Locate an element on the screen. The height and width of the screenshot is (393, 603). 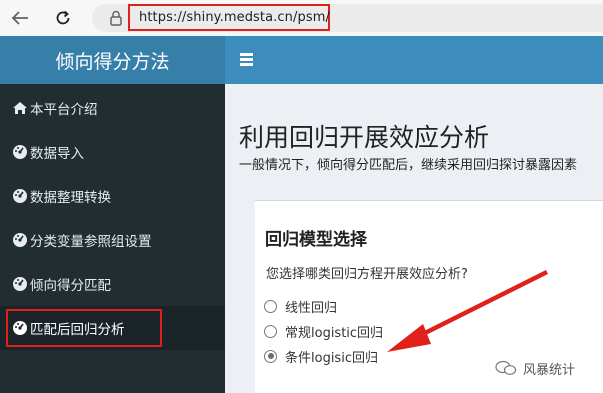
back-button is located at coordinates (20, 18).